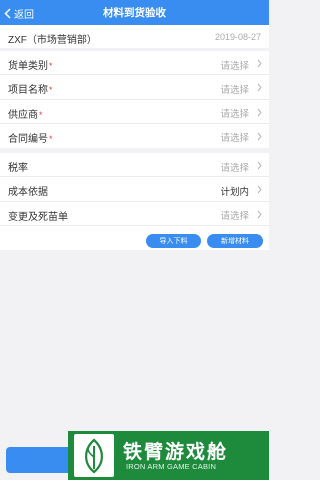 This screenshot has height=480, width=320. Describe the element at coordinates (28, 66) in the screenshot. I see `field-label: 货单类别` at that location.